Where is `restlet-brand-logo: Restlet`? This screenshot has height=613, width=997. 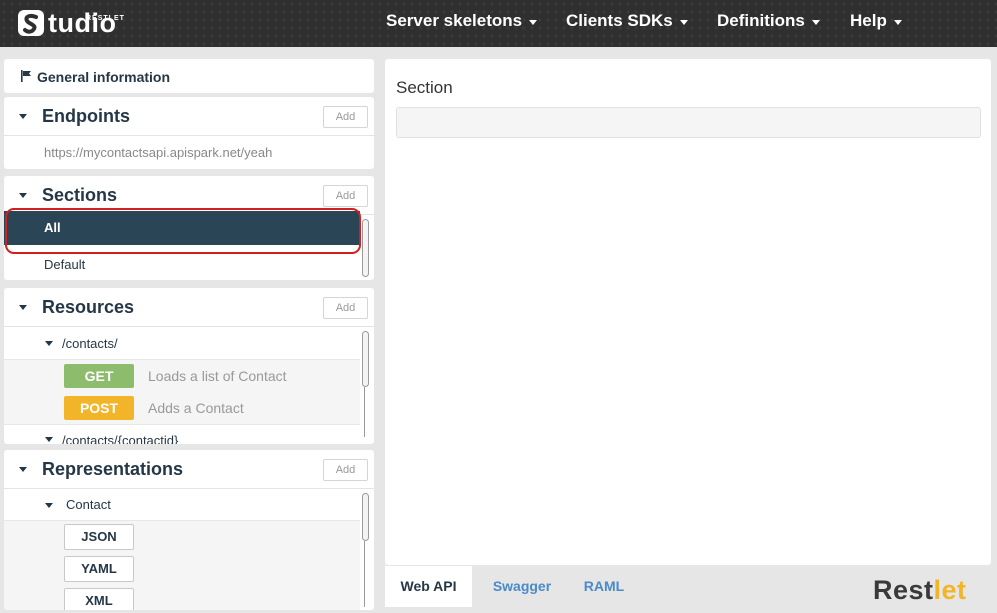
restlet-brand-logo: Restlet is located at coordinates (920, 590).